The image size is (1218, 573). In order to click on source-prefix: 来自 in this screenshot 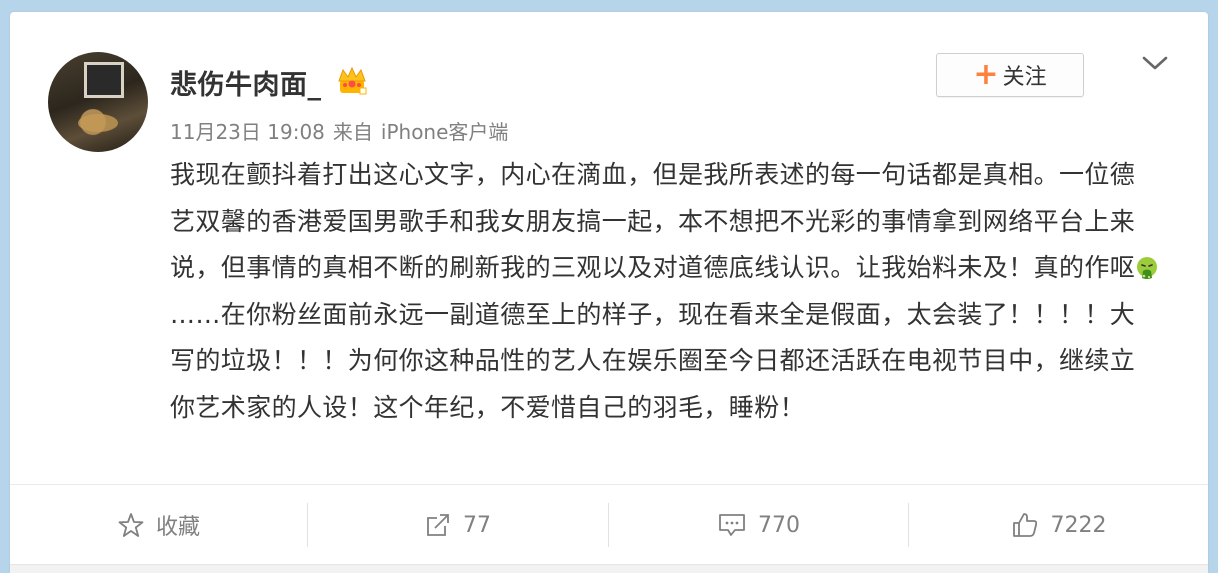, I will do `click(352, 132)`.